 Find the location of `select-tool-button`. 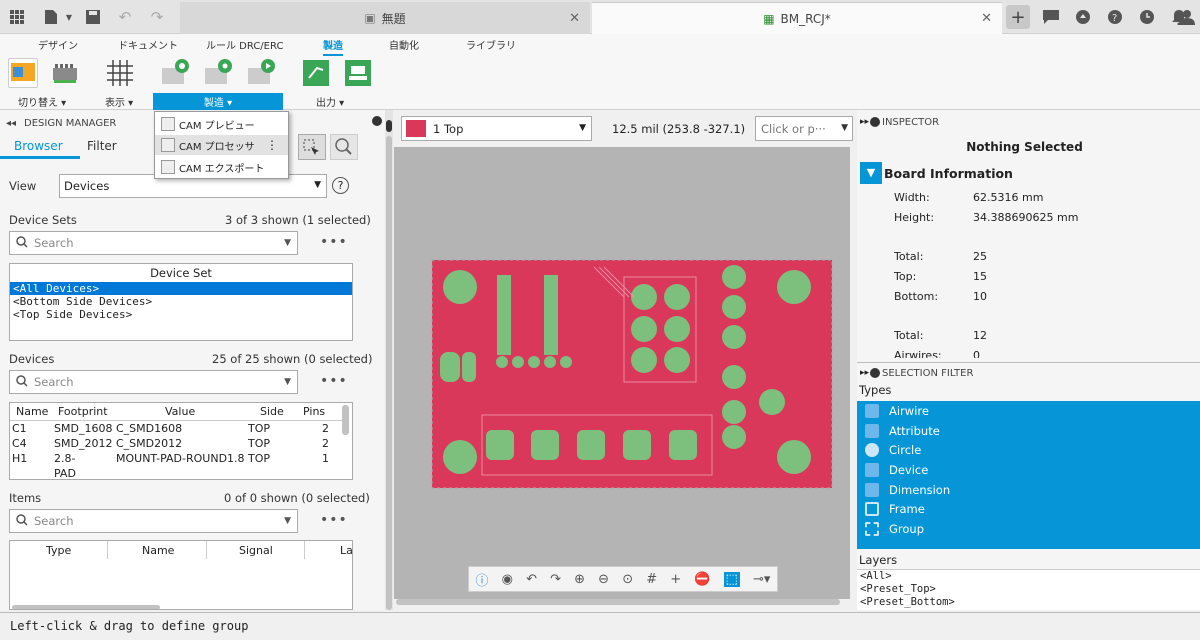

select-tool-button is located at coordinates (312, 147).